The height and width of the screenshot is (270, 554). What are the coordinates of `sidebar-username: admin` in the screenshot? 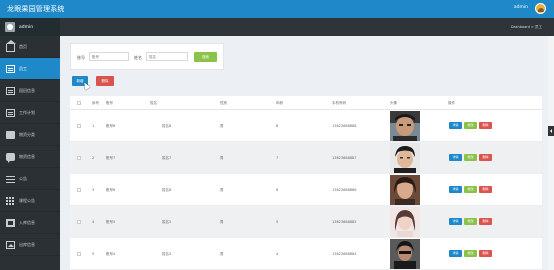 It's located at (26, 27).